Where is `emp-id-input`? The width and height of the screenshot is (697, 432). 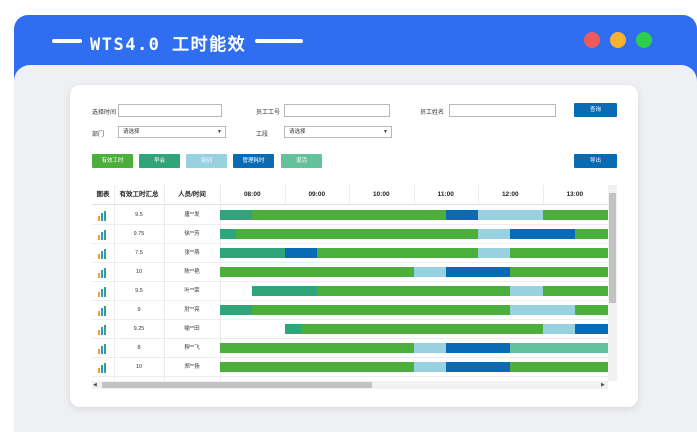
emp-id-input is located at coordinates (337, 110).